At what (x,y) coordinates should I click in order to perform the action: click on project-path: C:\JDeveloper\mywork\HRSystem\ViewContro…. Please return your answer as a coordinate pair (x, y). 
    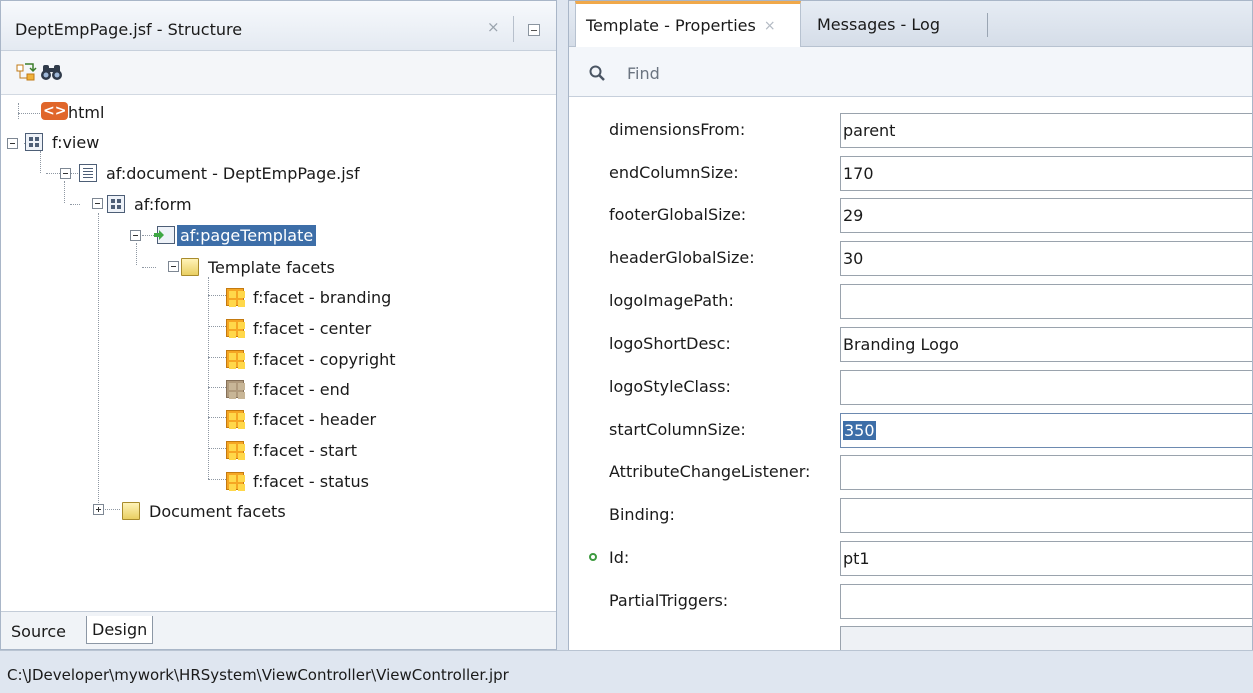
    Looking at the image, I should click on (258, 675).